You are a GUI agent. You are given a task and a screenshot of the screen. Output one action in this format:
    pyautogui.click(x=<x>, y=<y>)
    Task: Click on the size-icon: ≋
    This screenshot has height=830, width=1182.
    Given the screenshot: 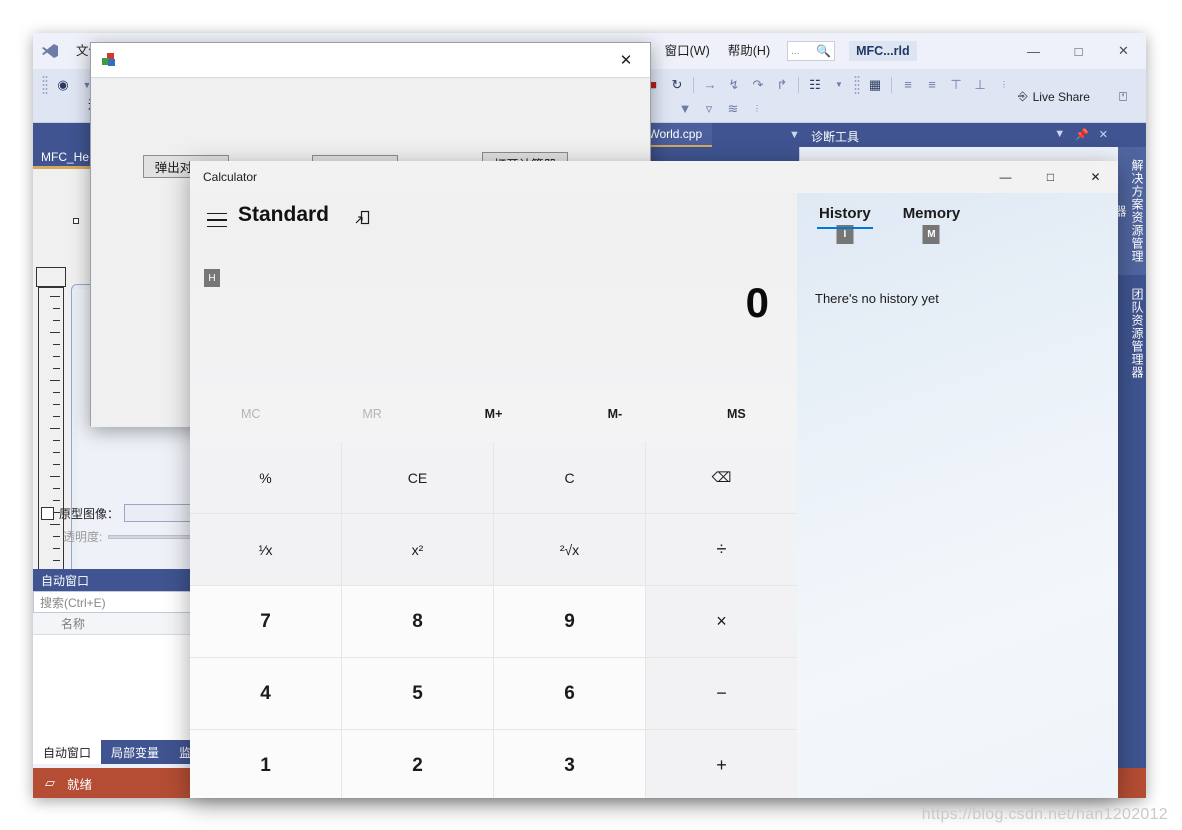 What is the action you would take?
    pyautogui.click(x=733, y=109)
    